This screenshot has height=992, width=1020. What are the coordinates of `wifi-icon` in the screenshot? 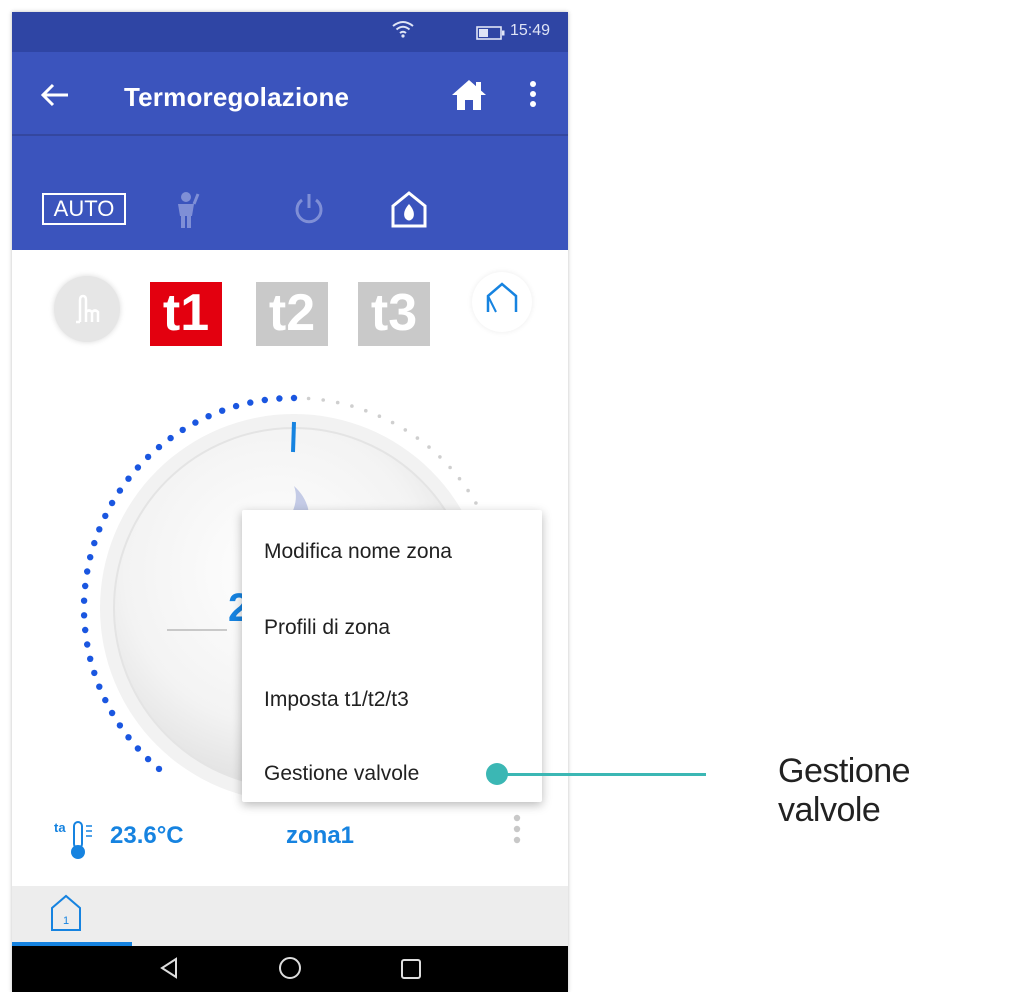 It's located at (403, 31).